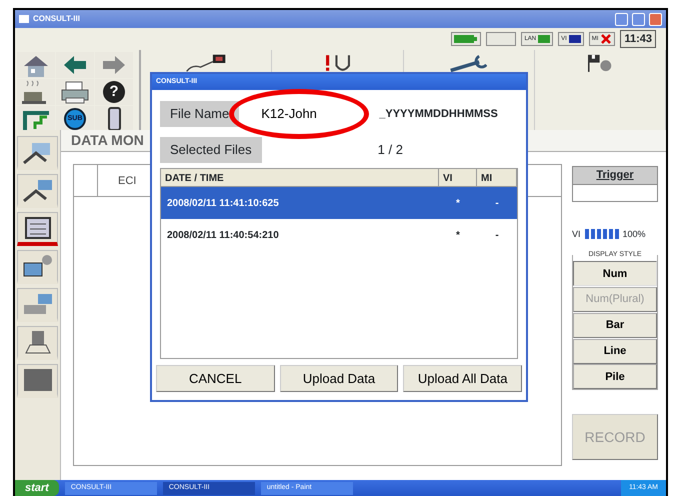  I want to click on dialog-button: Upload Data, so click(339, 378).